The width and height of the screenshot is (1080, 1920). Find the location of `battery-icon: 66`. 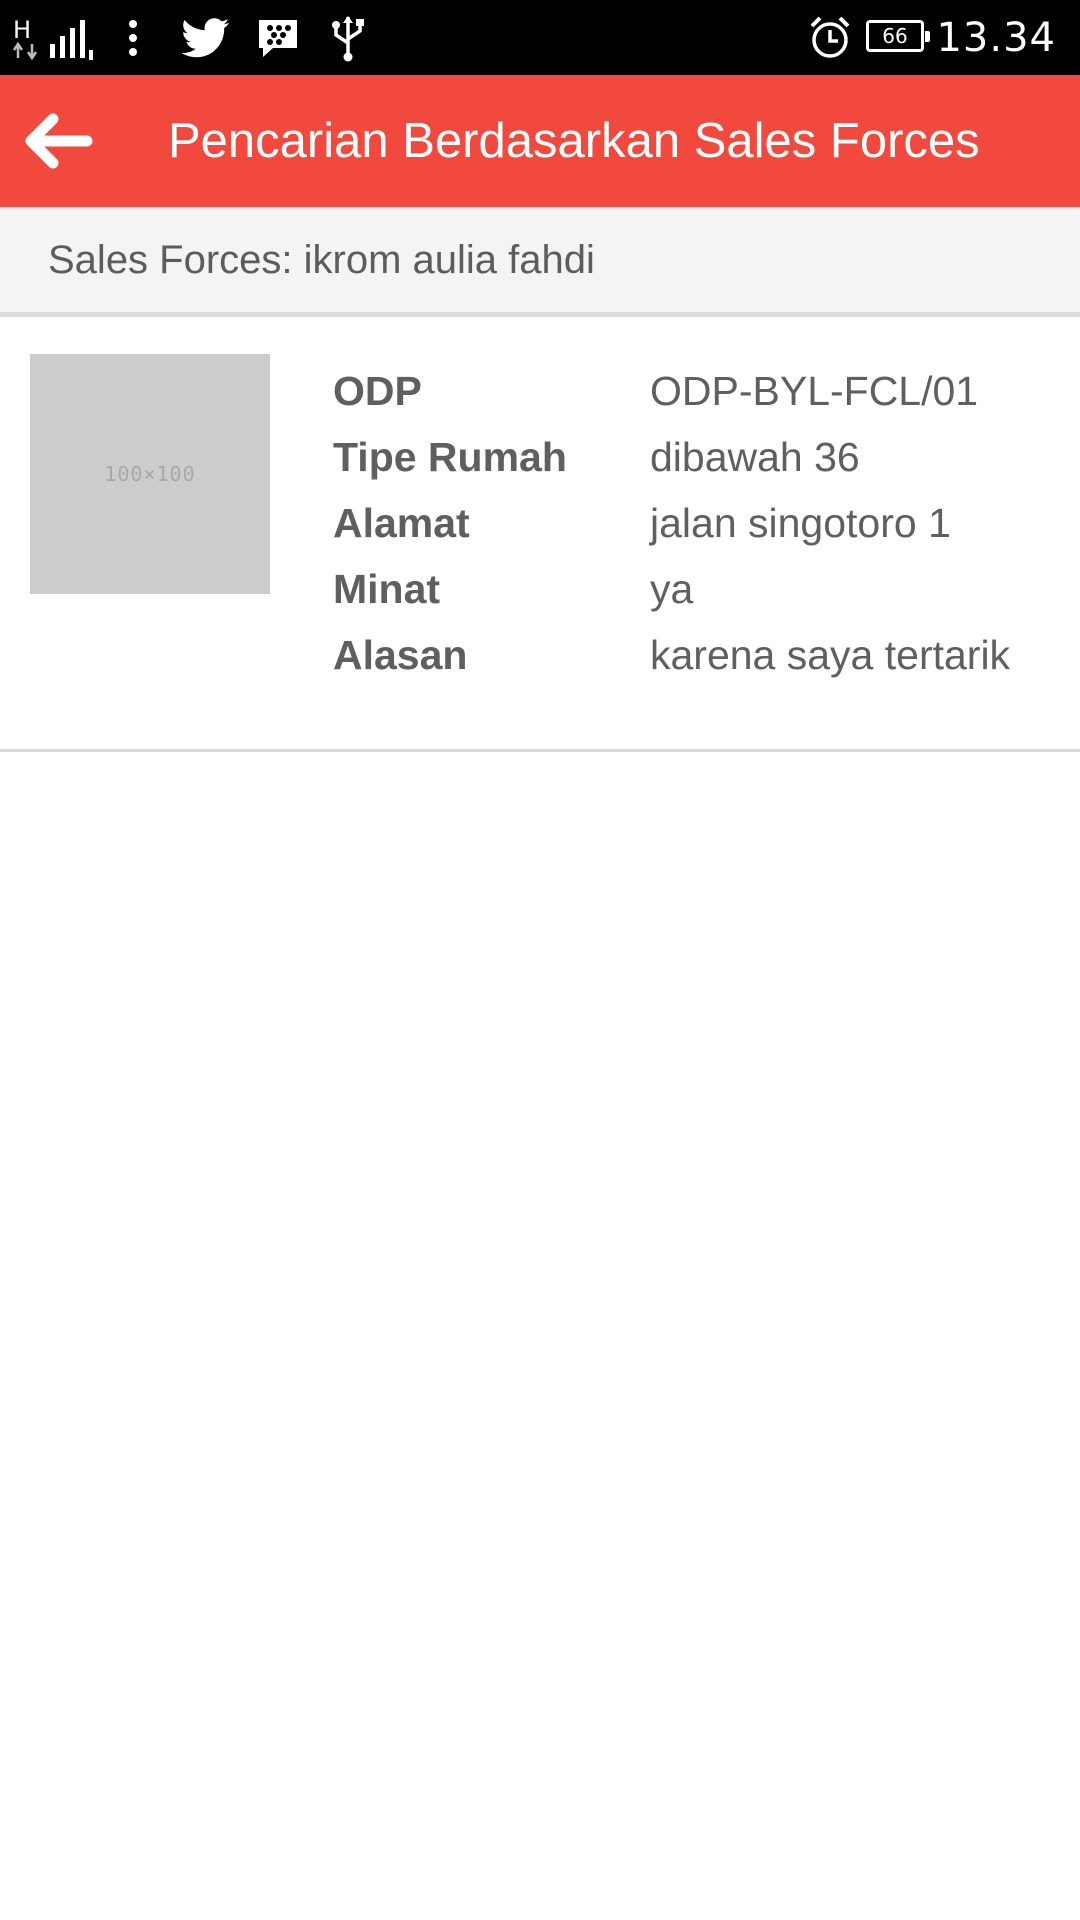

battery-icon: 66 is located at coordinates (898, 36).